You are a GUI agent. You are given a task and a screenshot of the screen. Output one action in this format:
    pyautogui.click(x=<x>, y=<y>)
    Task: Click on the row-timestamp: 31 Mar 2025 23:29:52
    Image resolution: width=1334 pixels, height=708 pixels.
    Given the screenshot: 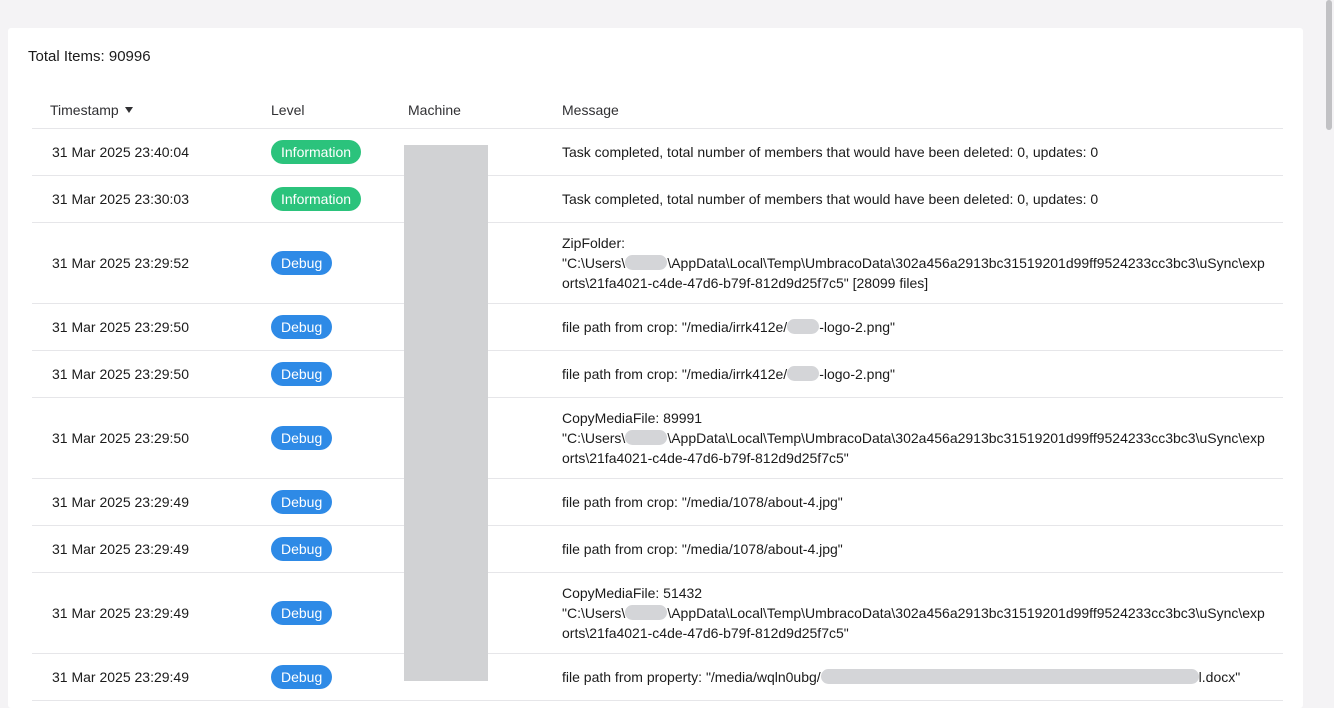 What is the action you would take?
    pyautogui.click(x=151, y=263)
    